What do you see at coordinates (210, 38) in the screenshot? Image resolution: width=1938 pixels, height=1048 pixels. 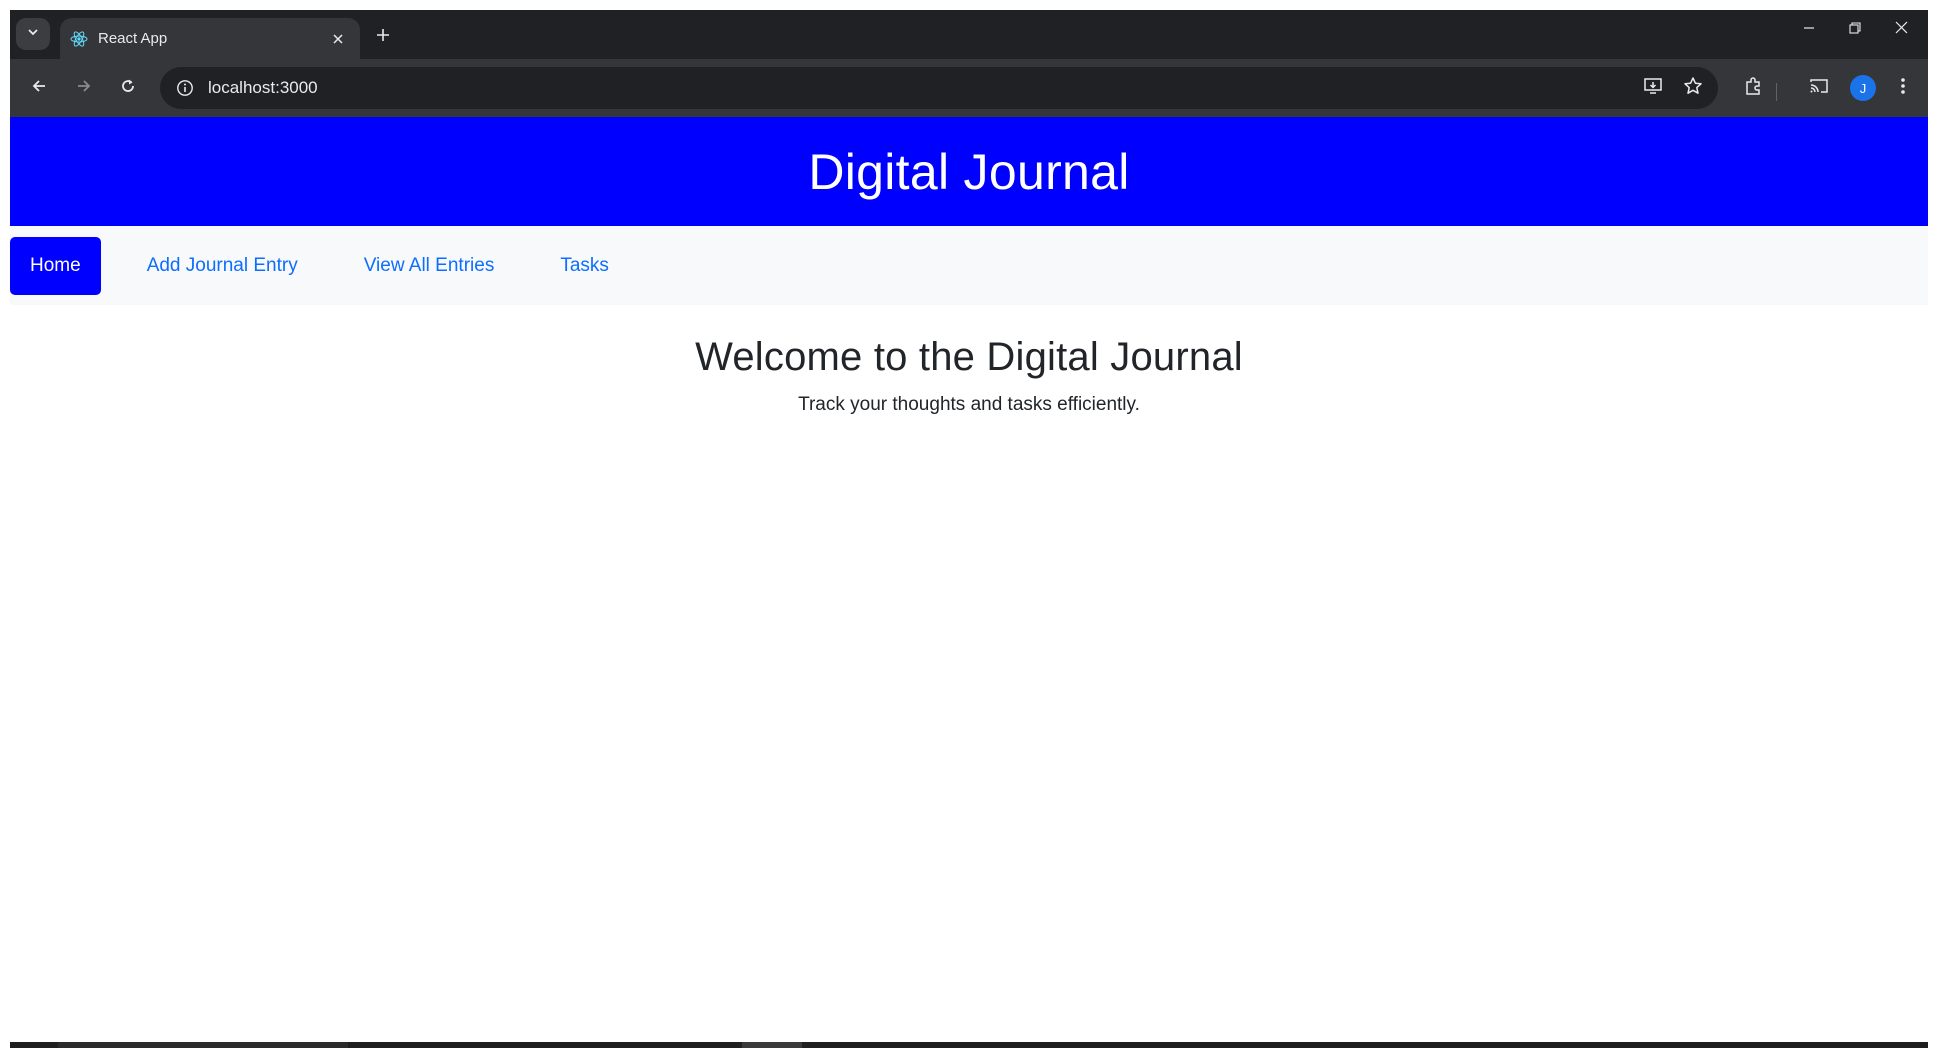 I see `active-tab: React App` at bounding box center [210, 38].